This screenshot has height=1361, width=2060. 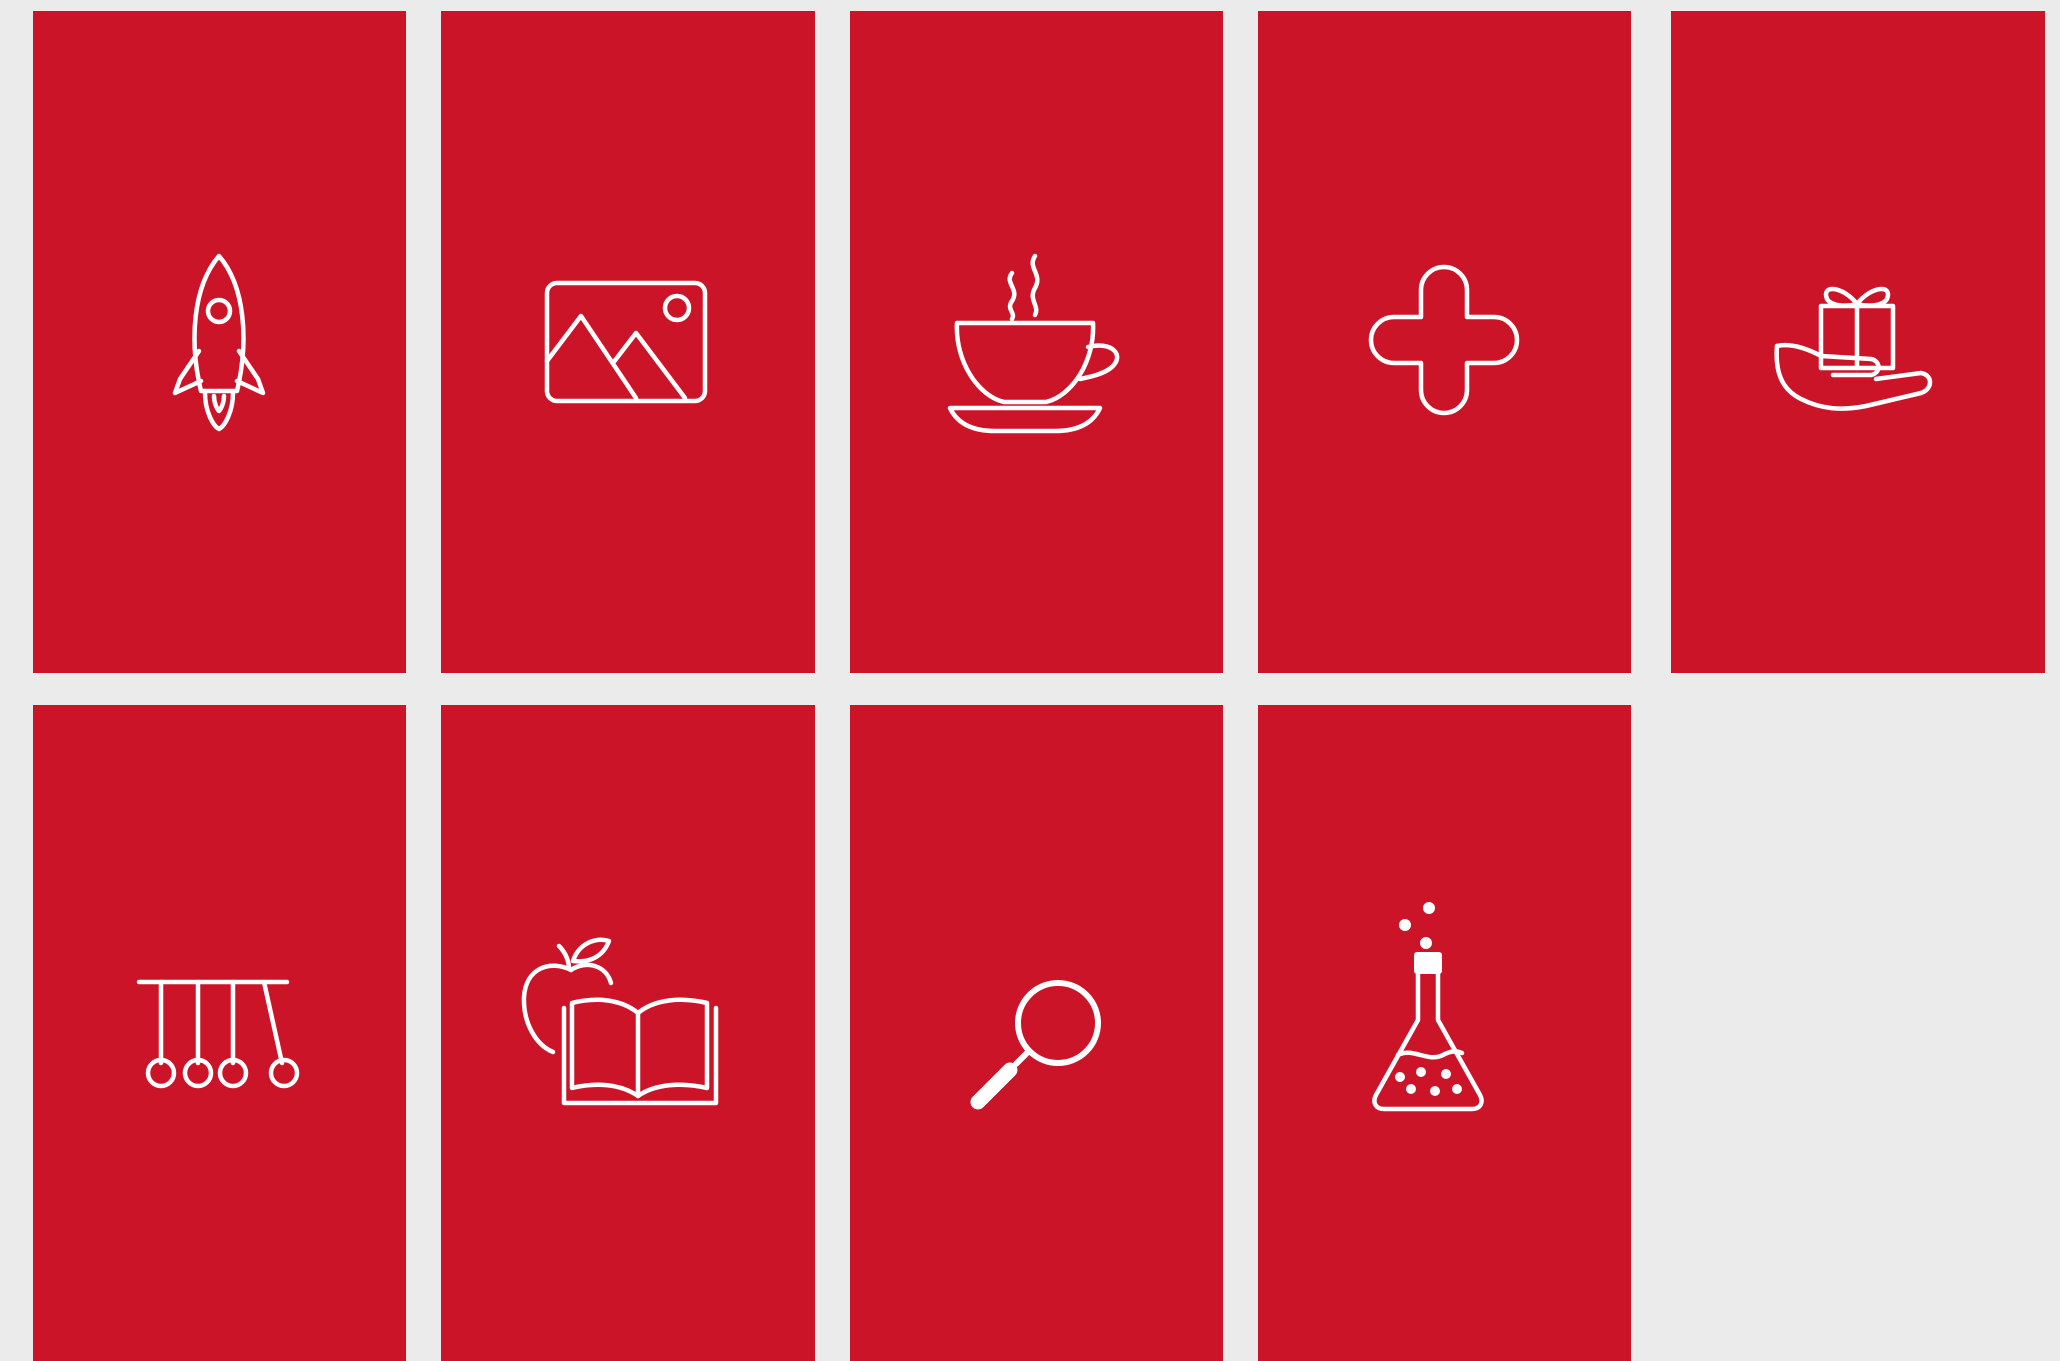 I want to click on gift-in-hand-icon, so click(x=1853, y=348).